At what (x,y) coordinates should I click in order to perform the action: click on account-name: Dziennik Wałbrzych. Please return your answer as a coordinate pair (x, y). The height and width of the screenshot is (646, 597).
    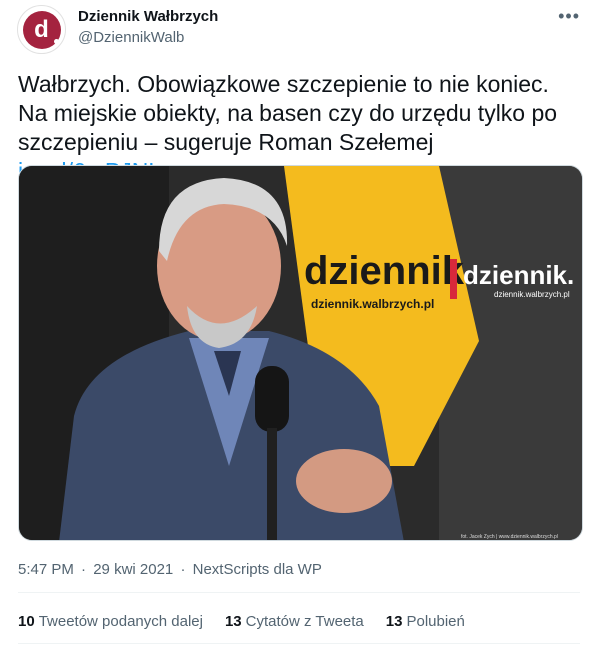
    Looking at the image, I should click on (148, 16).